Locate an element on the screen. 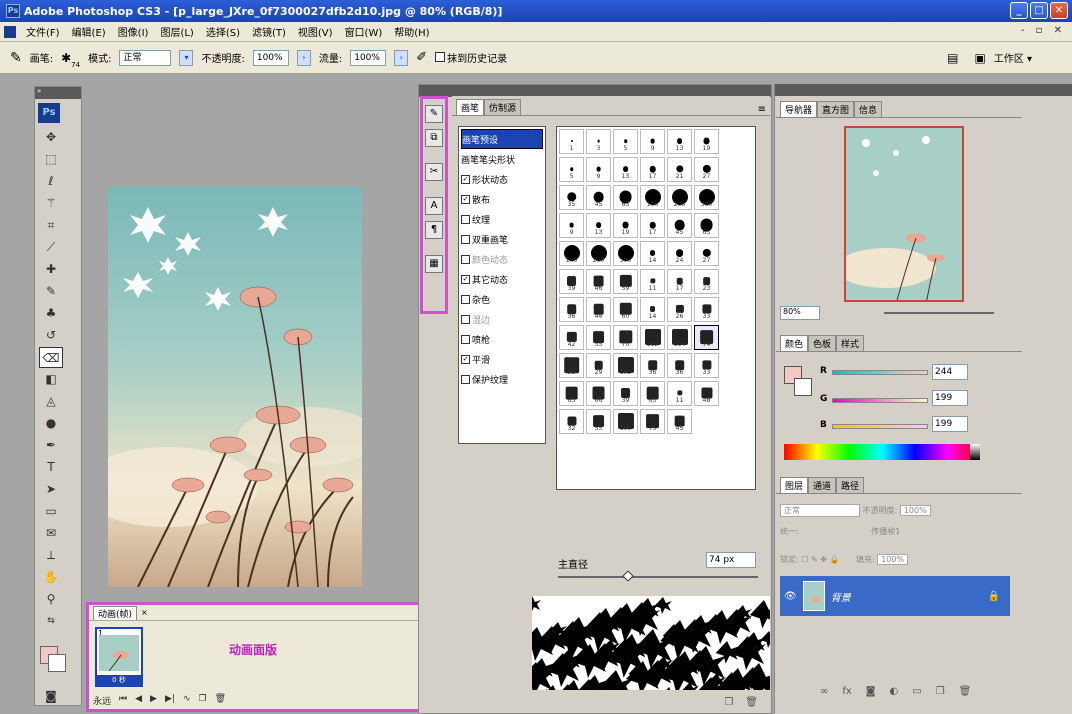  menu-select: 选择(S) is located at coordinates (223, 31).